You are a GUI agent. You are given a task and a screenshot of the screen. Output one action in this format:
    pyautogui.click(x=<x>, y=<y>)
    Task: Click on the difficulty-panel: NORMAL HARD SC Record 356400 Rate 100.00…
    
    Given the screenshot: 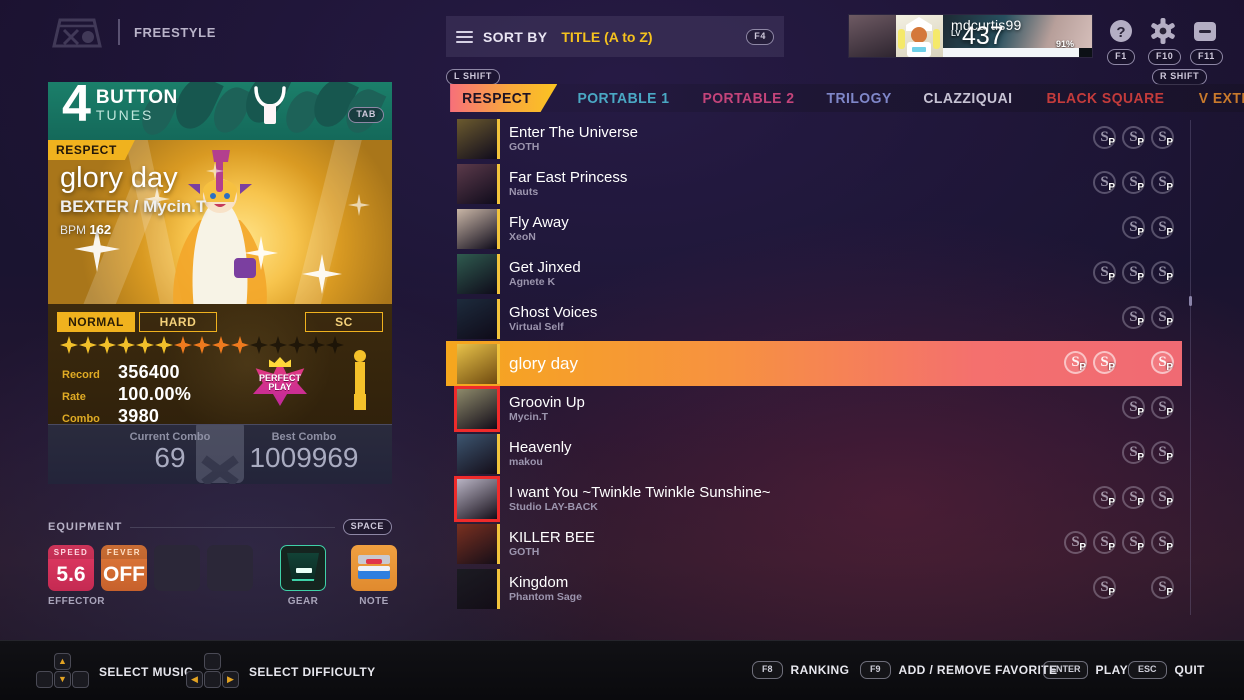 What is the action you would take?
    pyautogui.click(x=220, y=364)
    